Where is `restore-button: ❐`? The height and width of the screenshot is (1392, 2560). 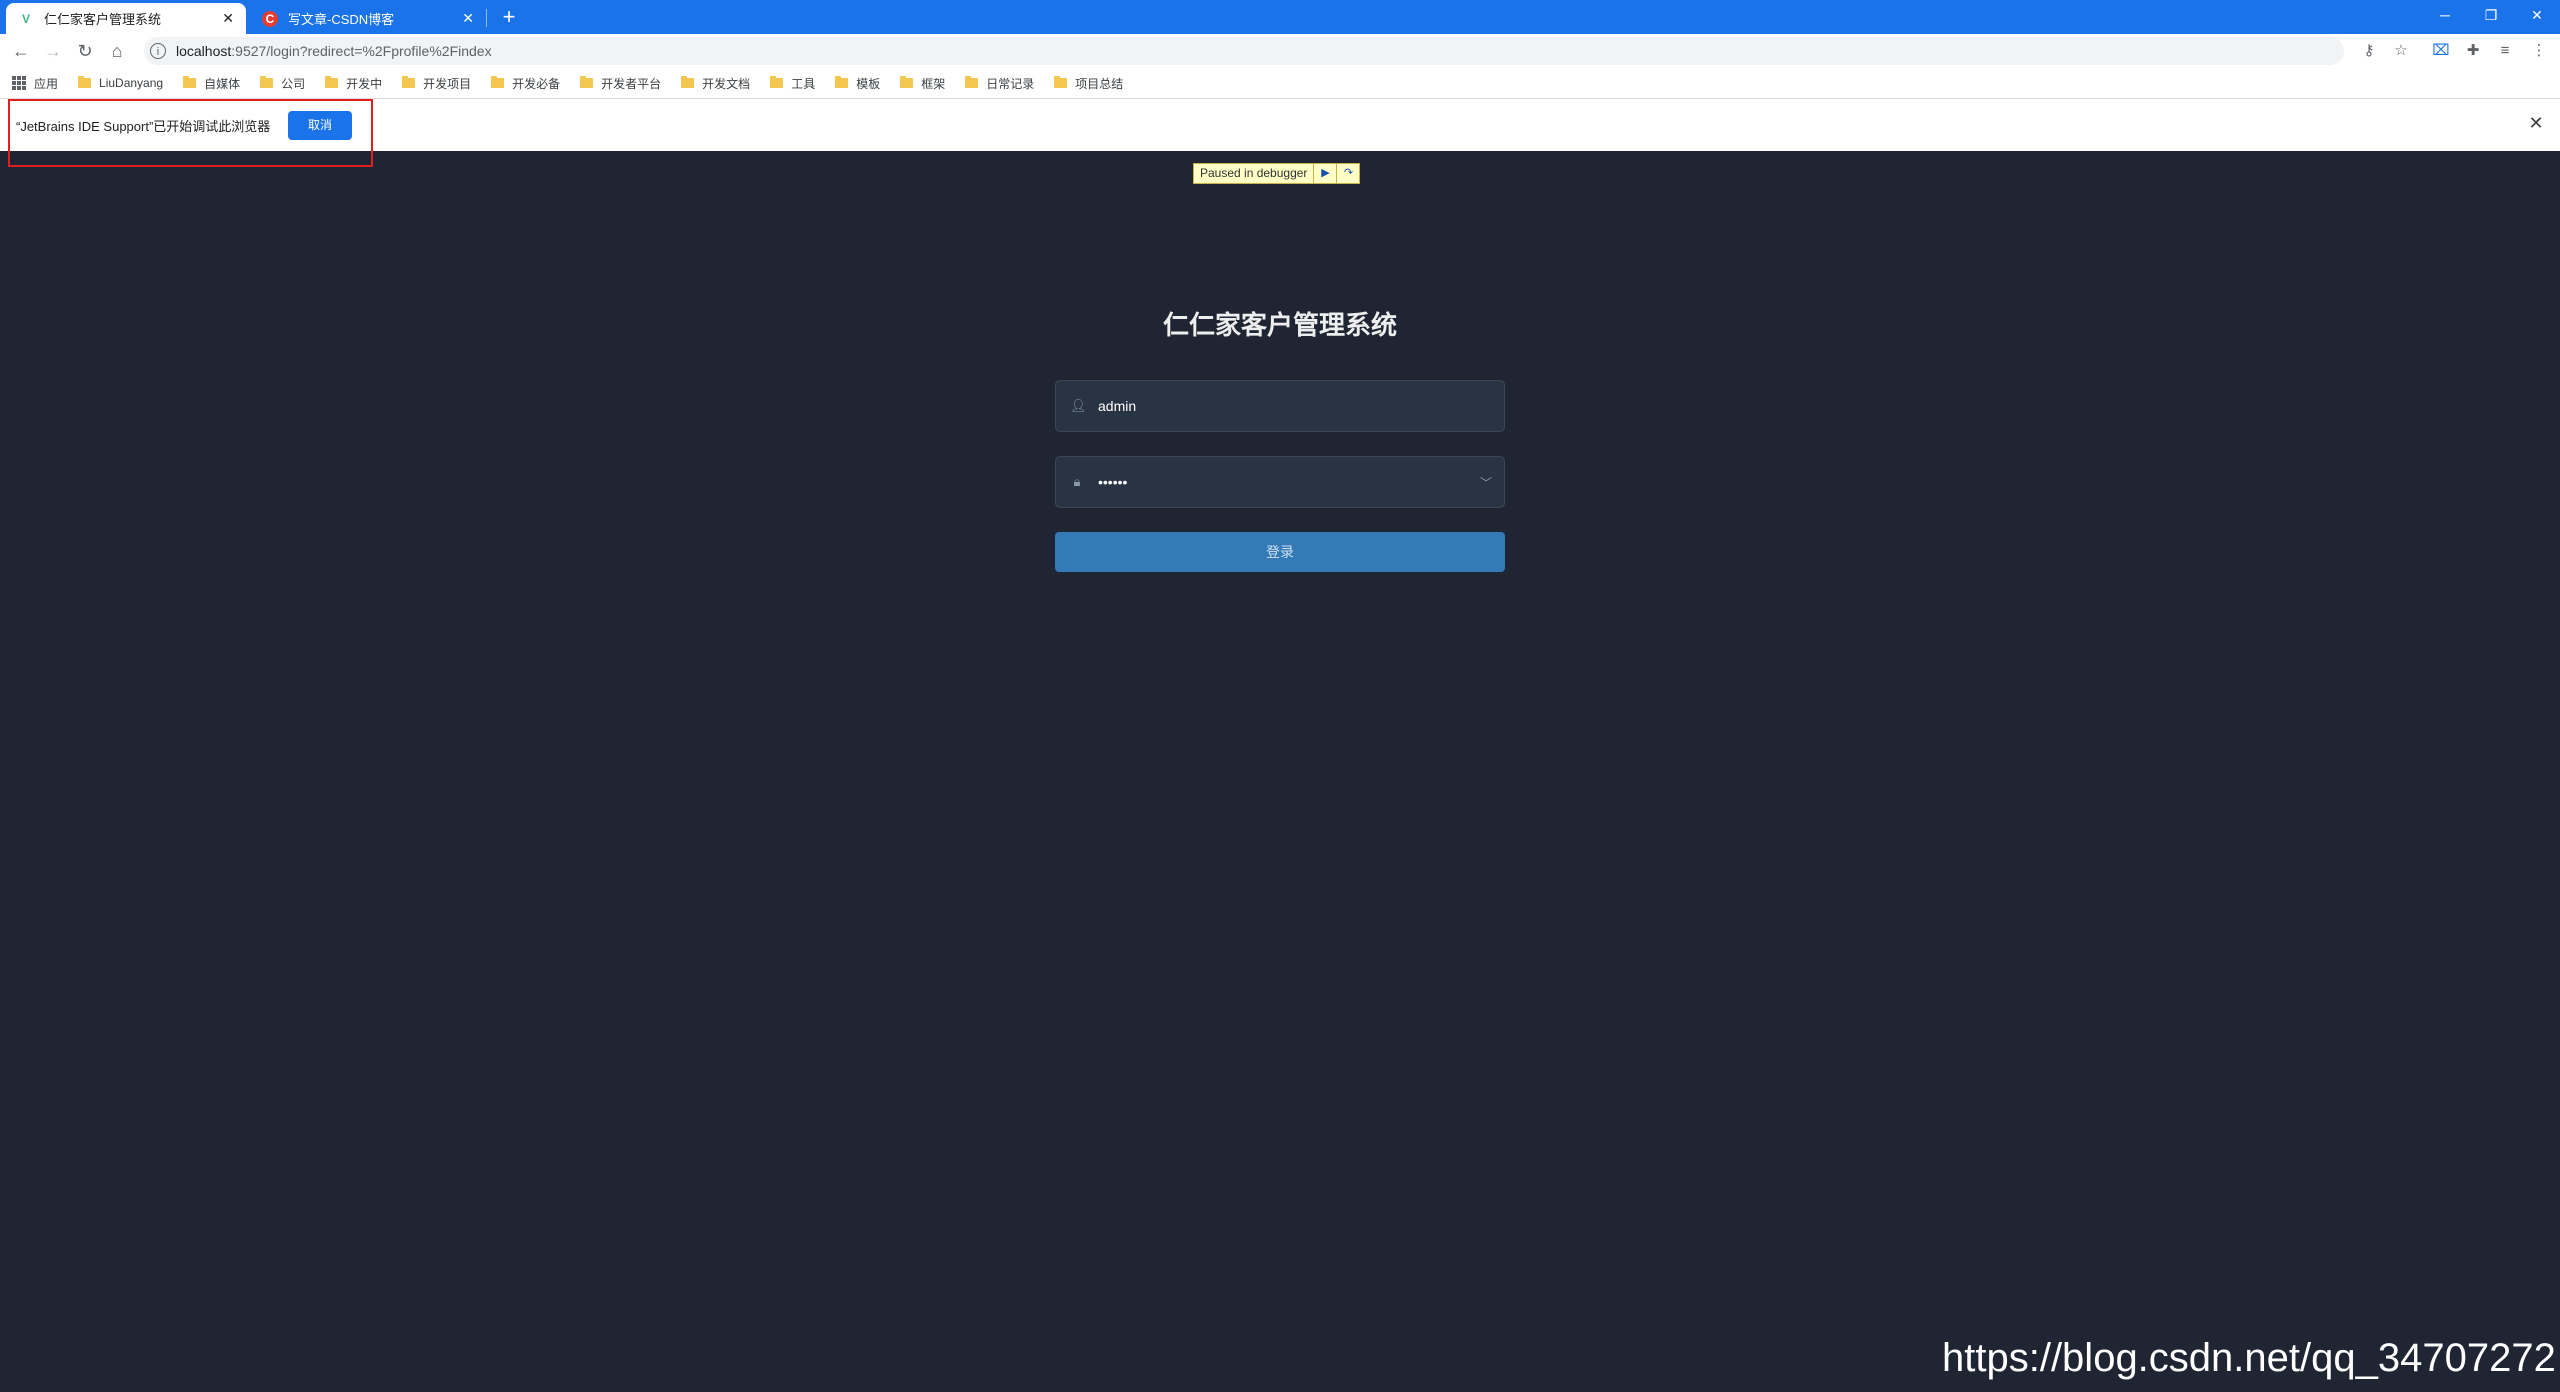 restore-button: ❐ is located at coordinates (2491, 15).